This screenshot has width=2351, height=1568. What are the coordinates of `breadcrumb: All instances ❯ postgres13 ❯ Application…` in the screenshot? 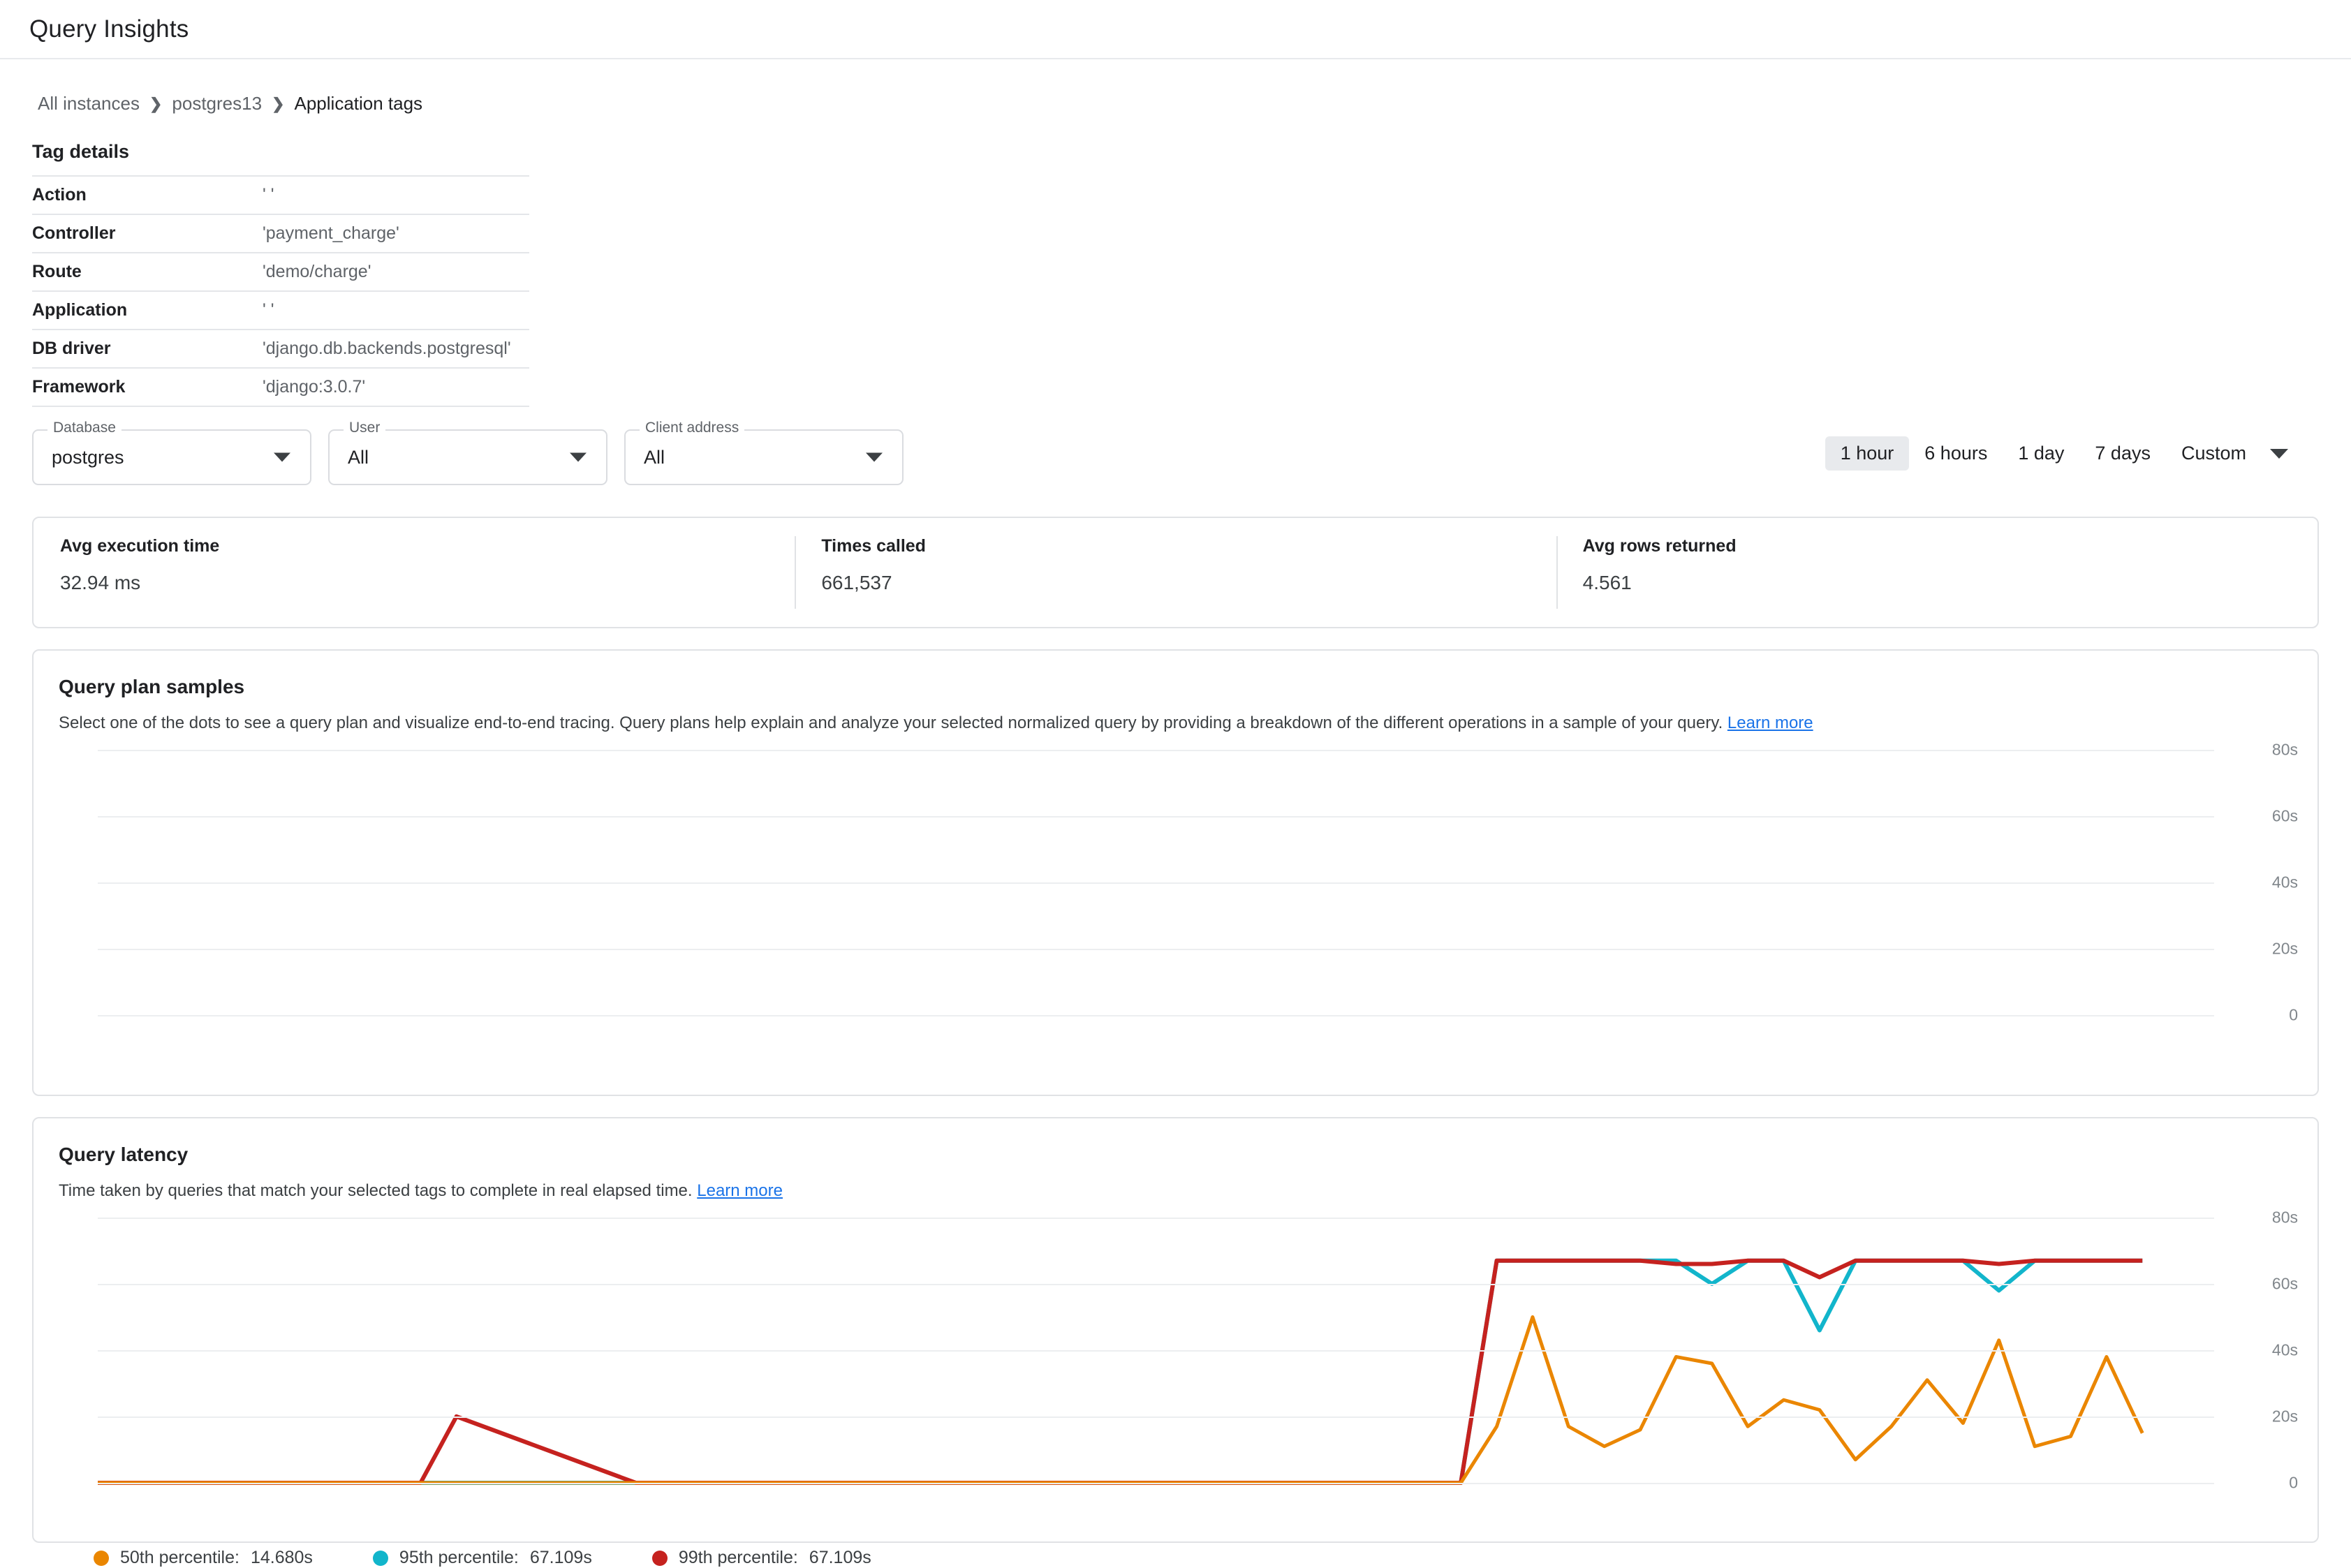 It's located at (1175, 86).